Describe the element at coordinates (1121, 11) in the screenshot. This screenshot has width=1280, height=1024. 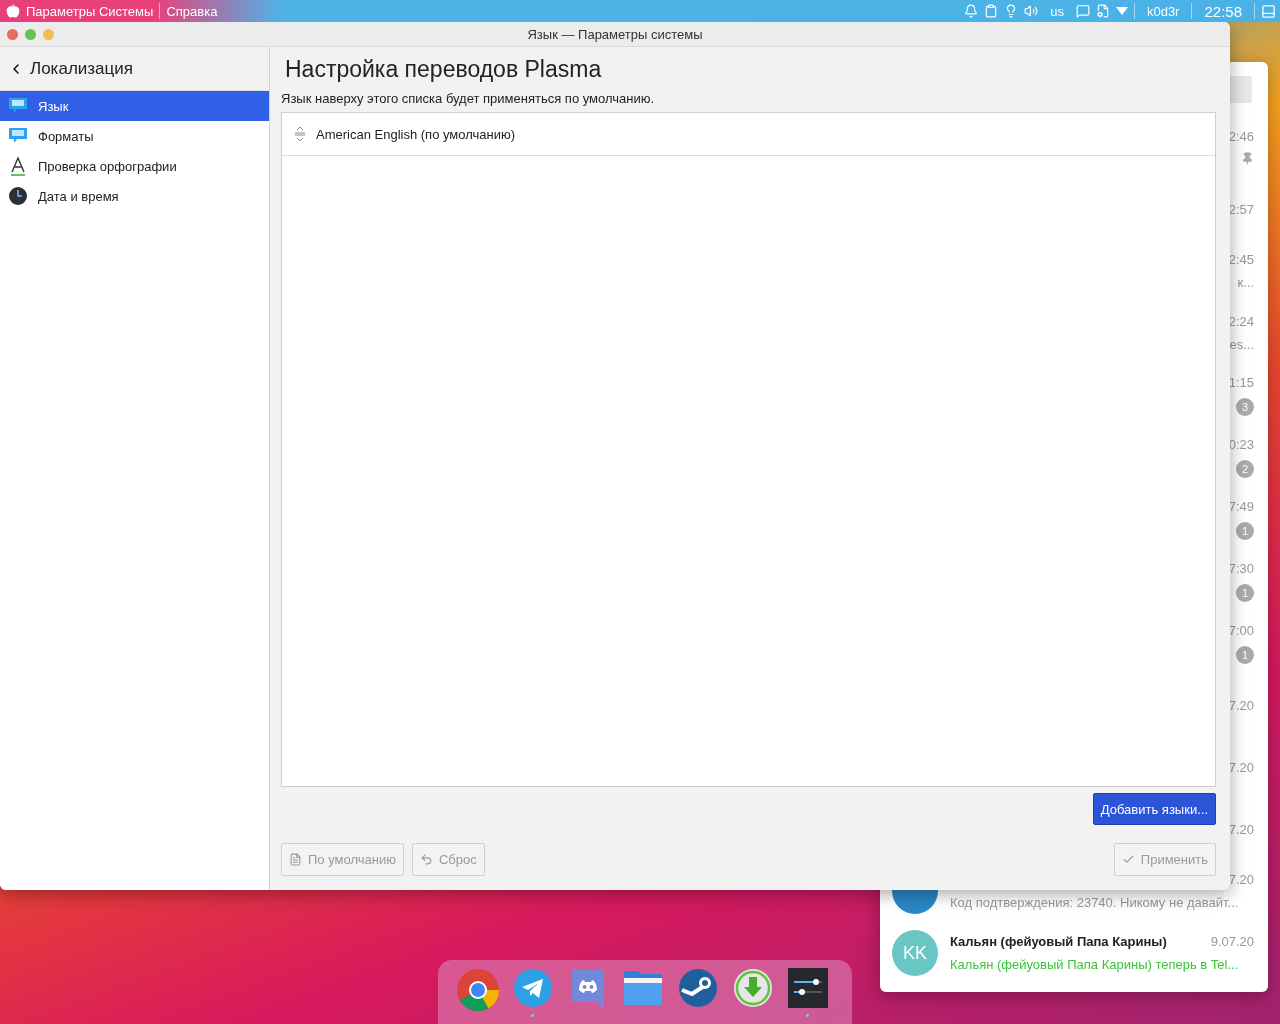
I see `caret-icon` at that location.